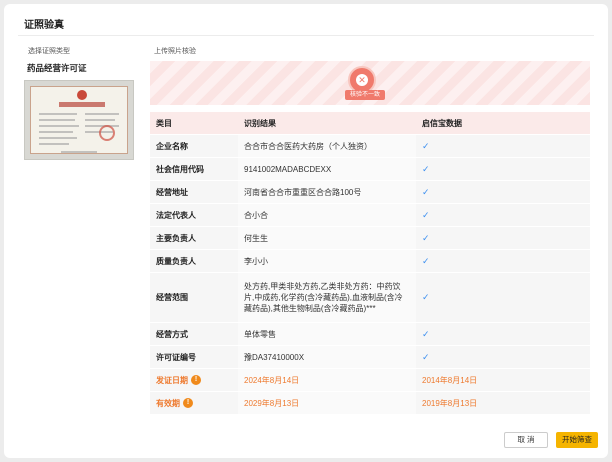  Describe the element at coordinates (327, 238) in the screenshot. I see `row-value: 何生生` at that location.